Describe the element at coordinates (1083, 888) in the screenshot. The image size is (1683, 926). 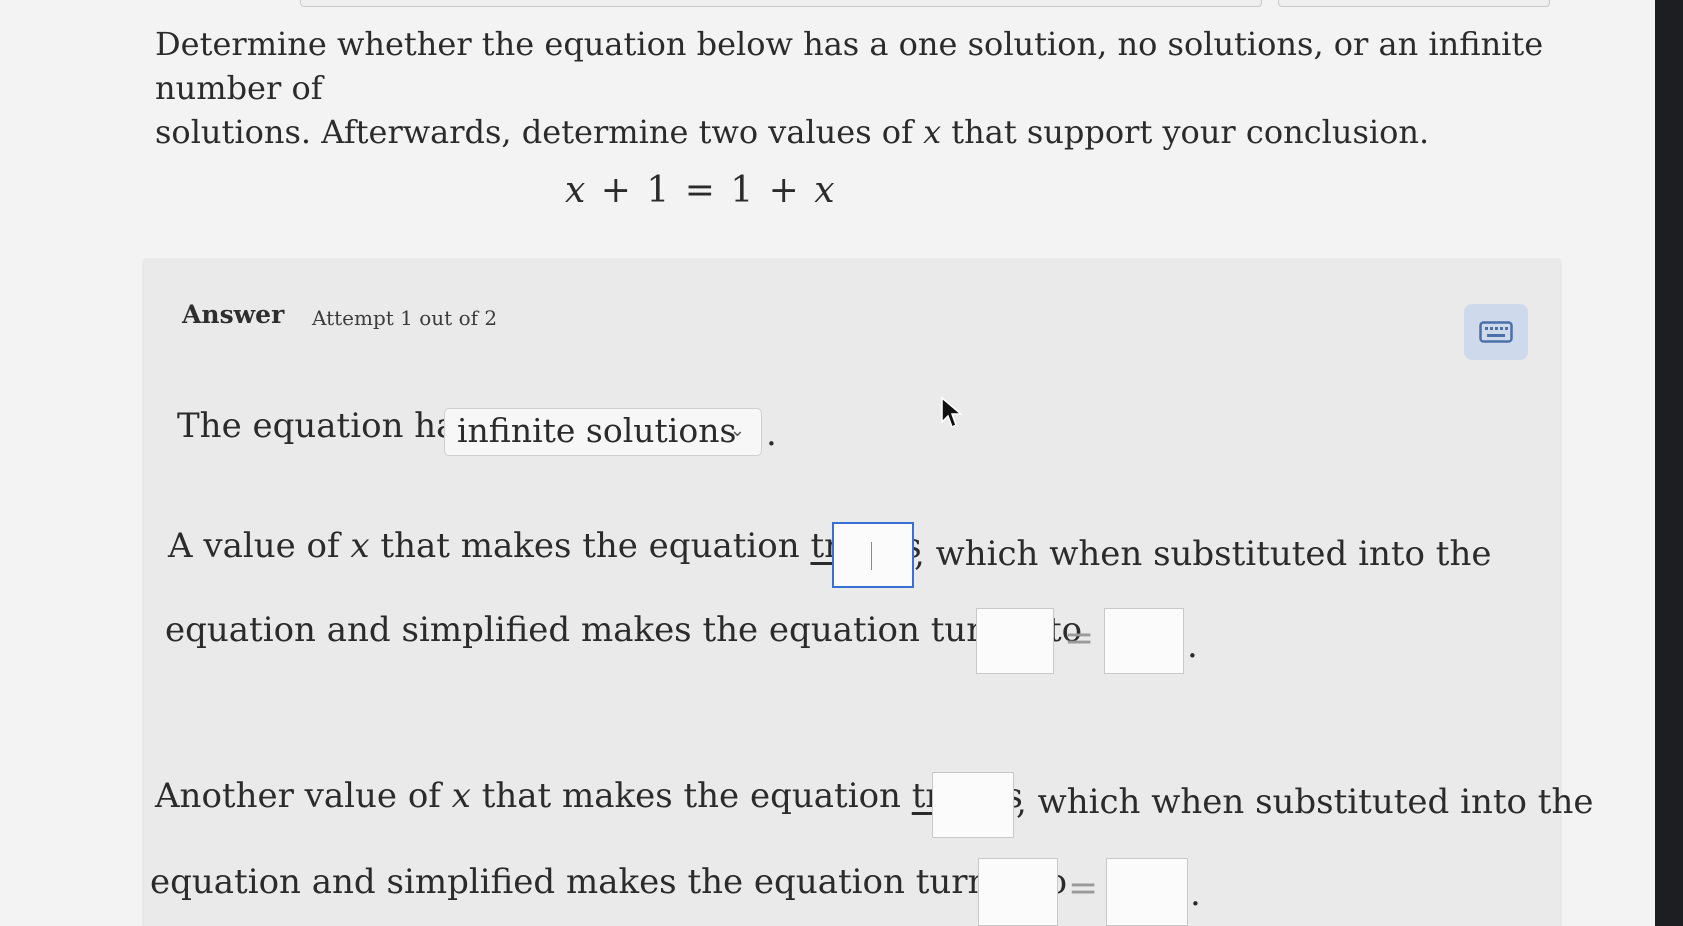
I see `second-equals-sign: =` at that location.